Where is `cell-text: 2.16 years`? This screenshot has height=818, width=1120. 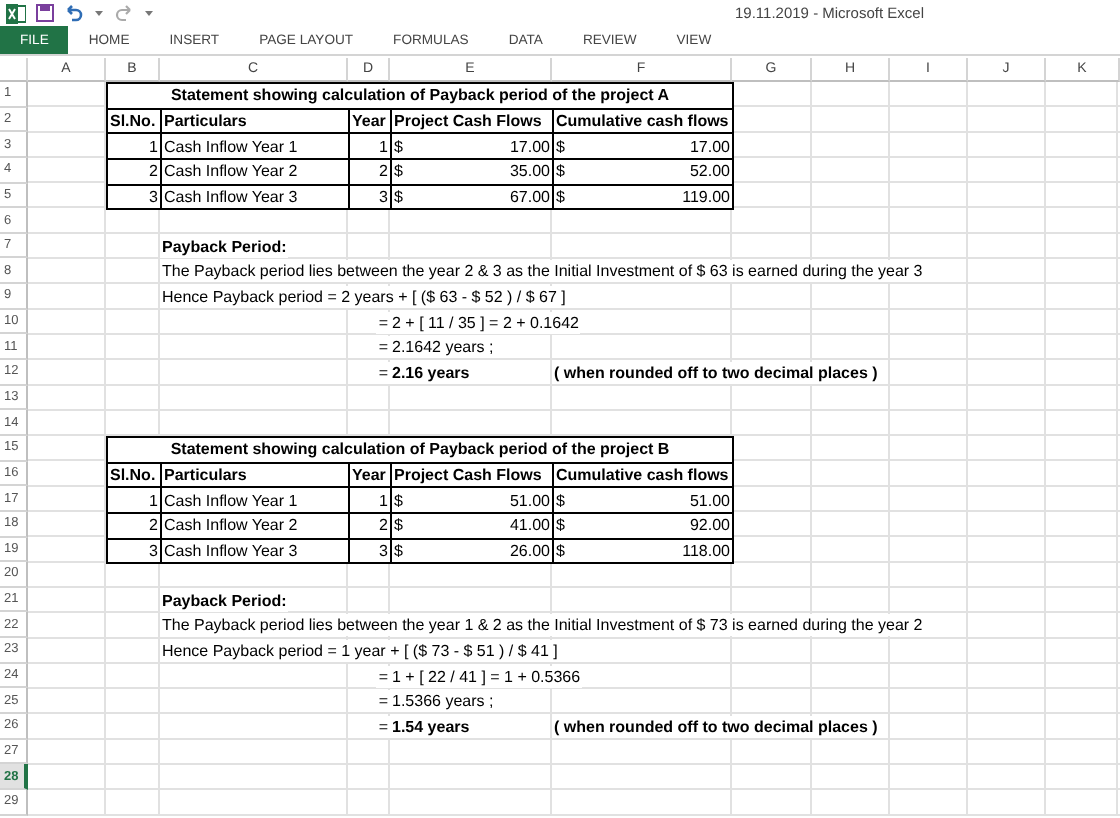 cell-text: 2.16 years is located at coordinates (431, 372).